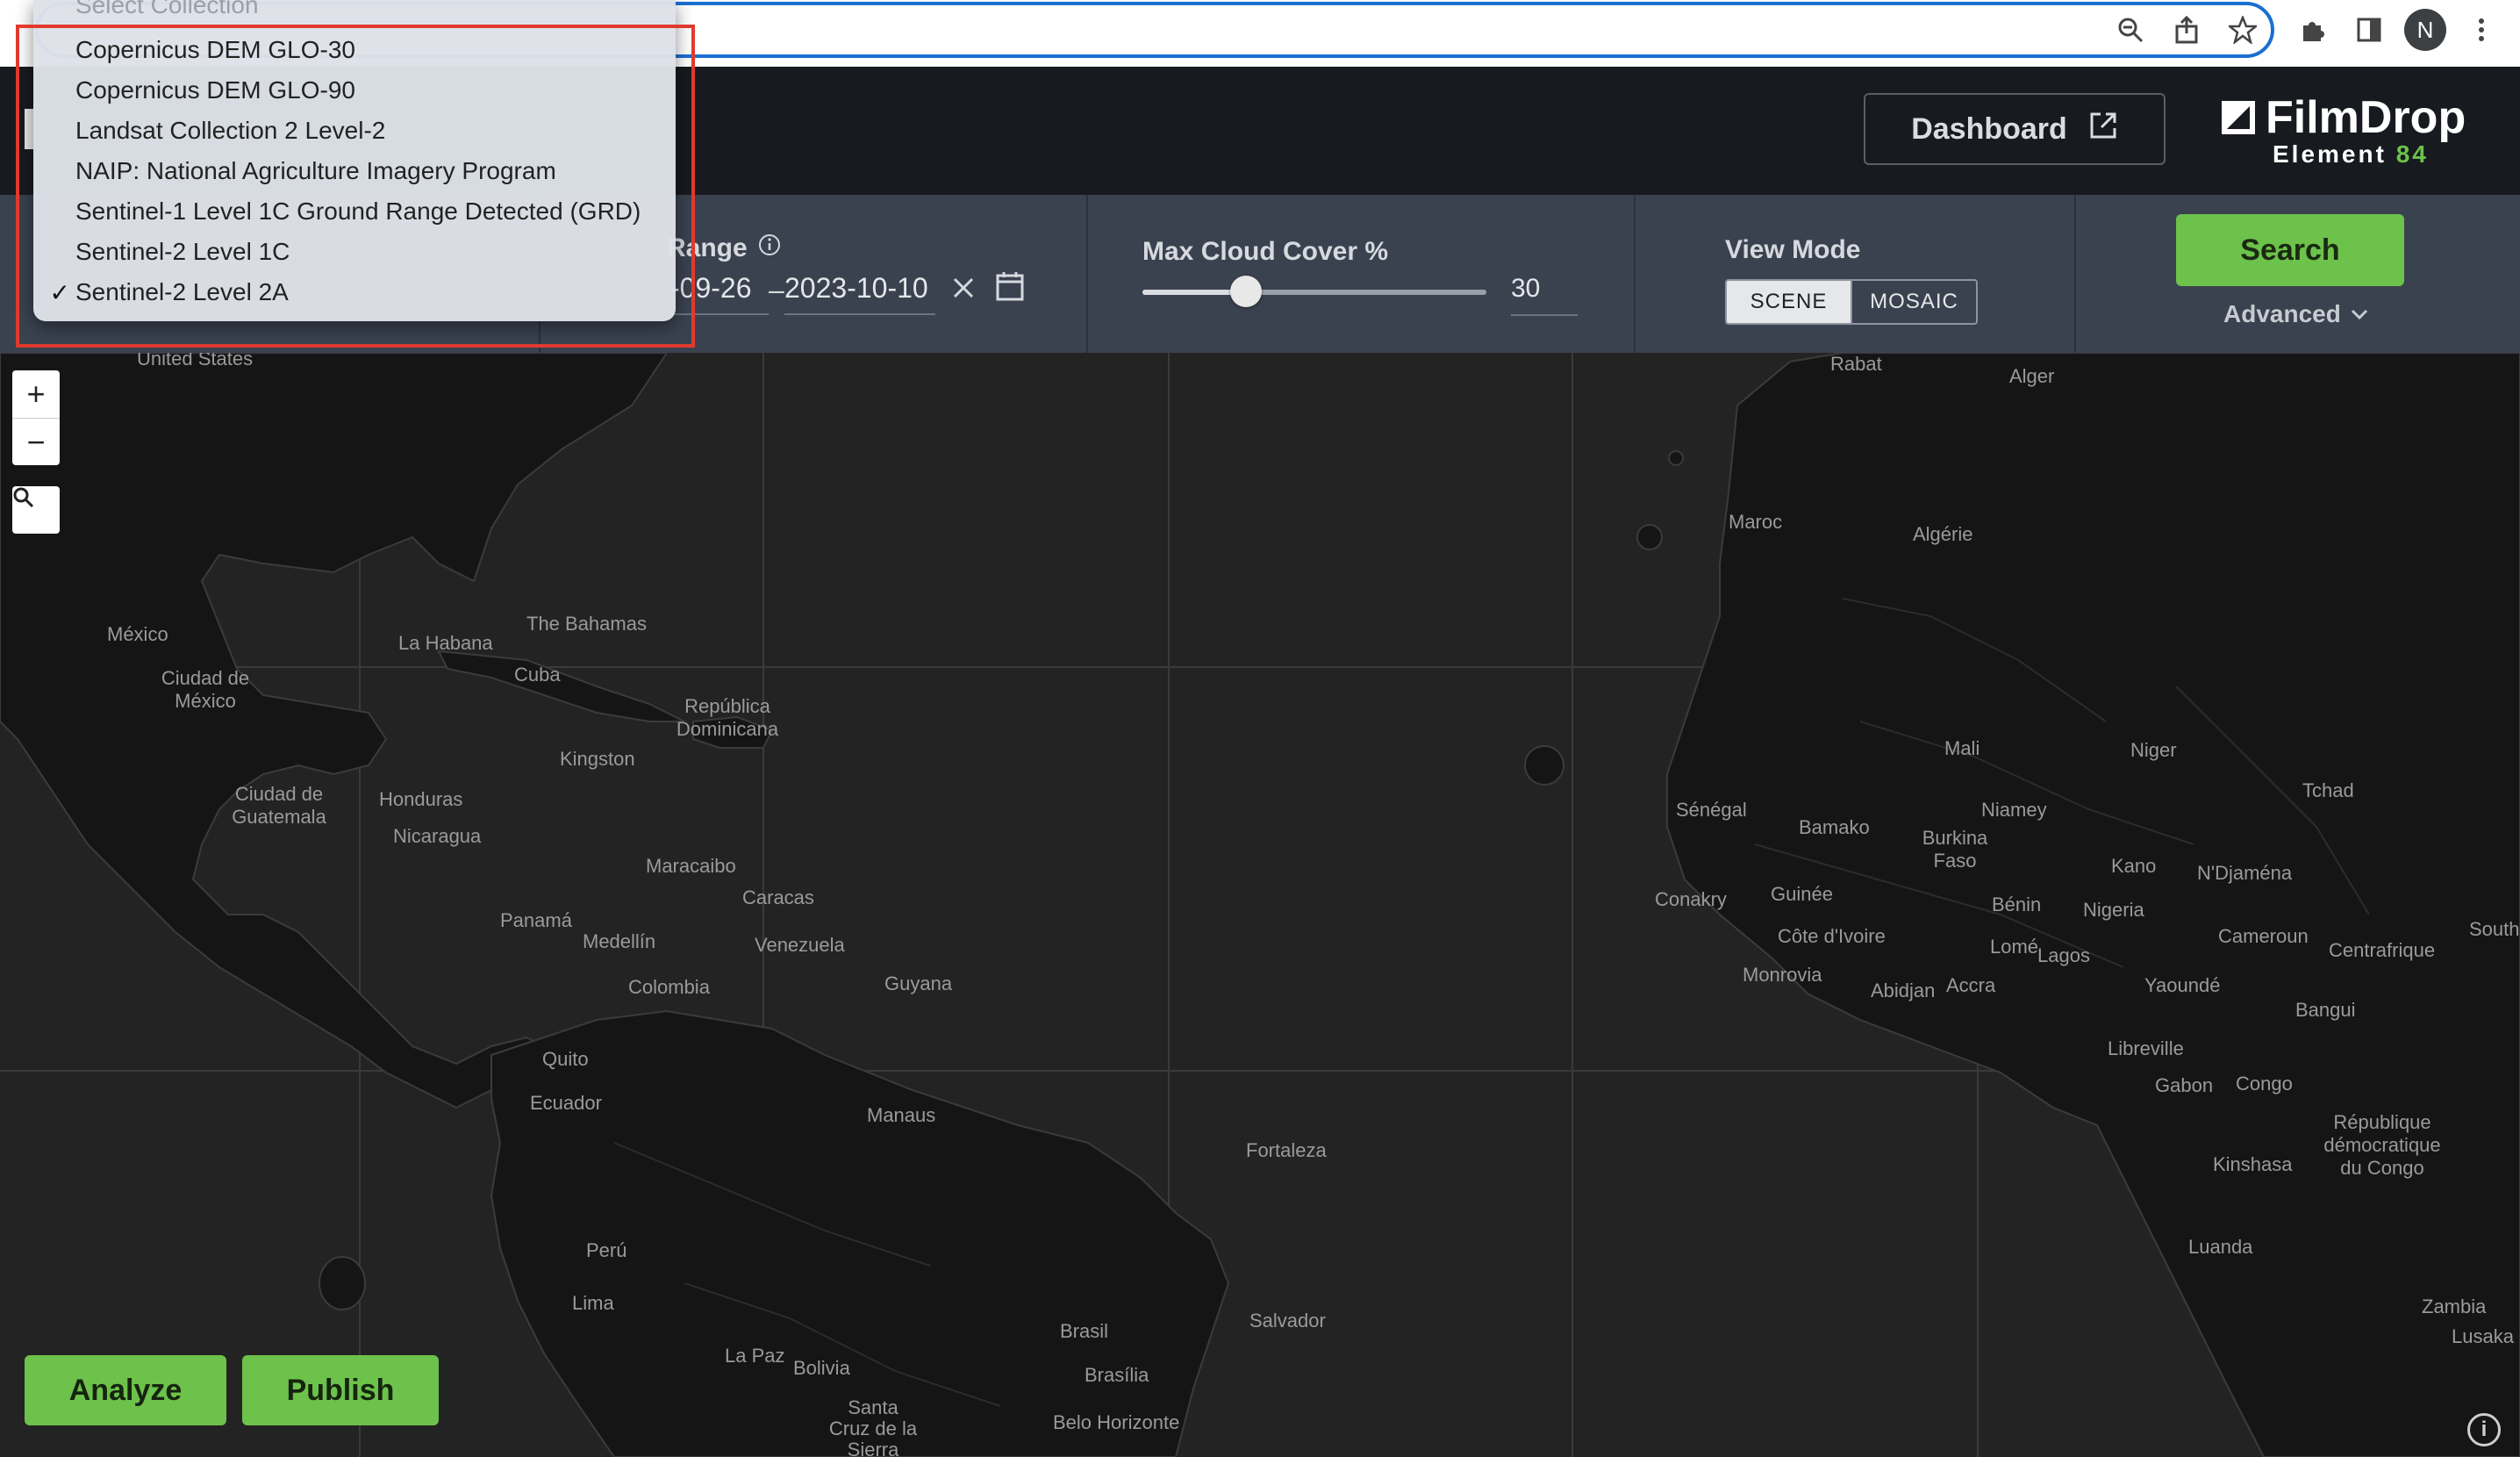 This screenshot has height=1457, width=2520. Describe the element at coordinates (537, 674) in the screenshot. I see `map-label: Cuba` at that location.